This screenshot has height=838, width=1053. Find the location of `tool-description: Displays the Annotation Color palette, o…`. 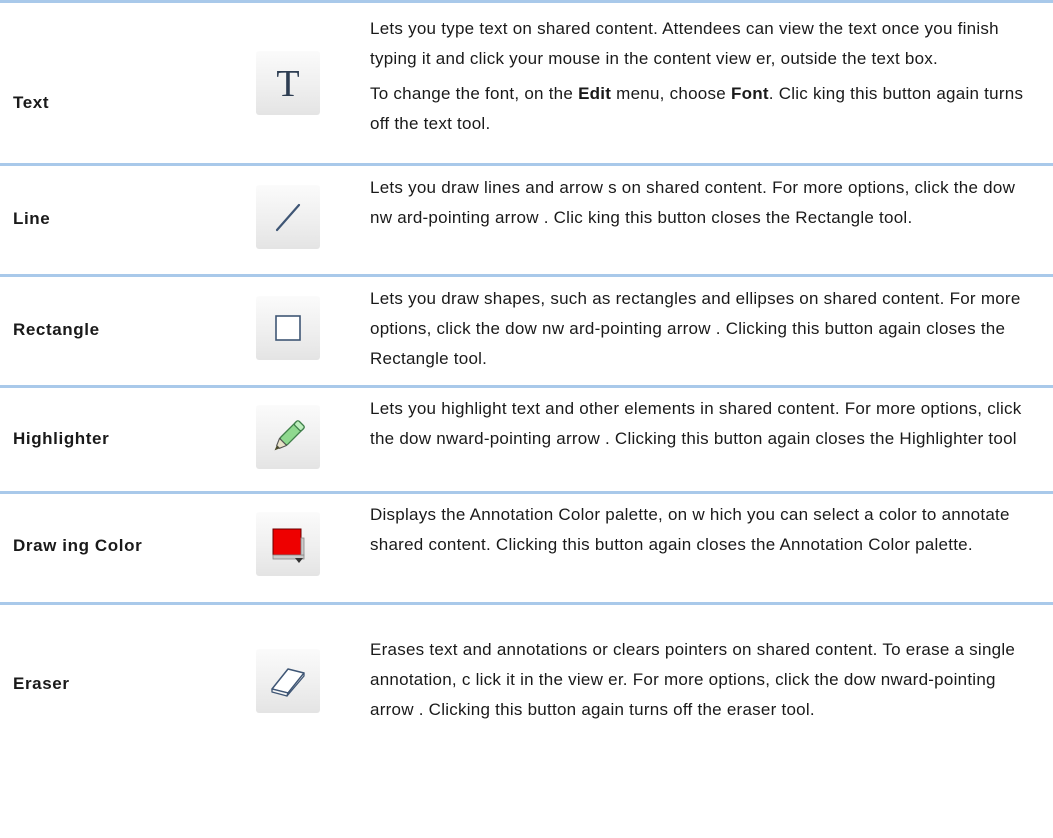

tool-description: Displays the Annotation Color palette, o… is located at coordinates (705, 530).